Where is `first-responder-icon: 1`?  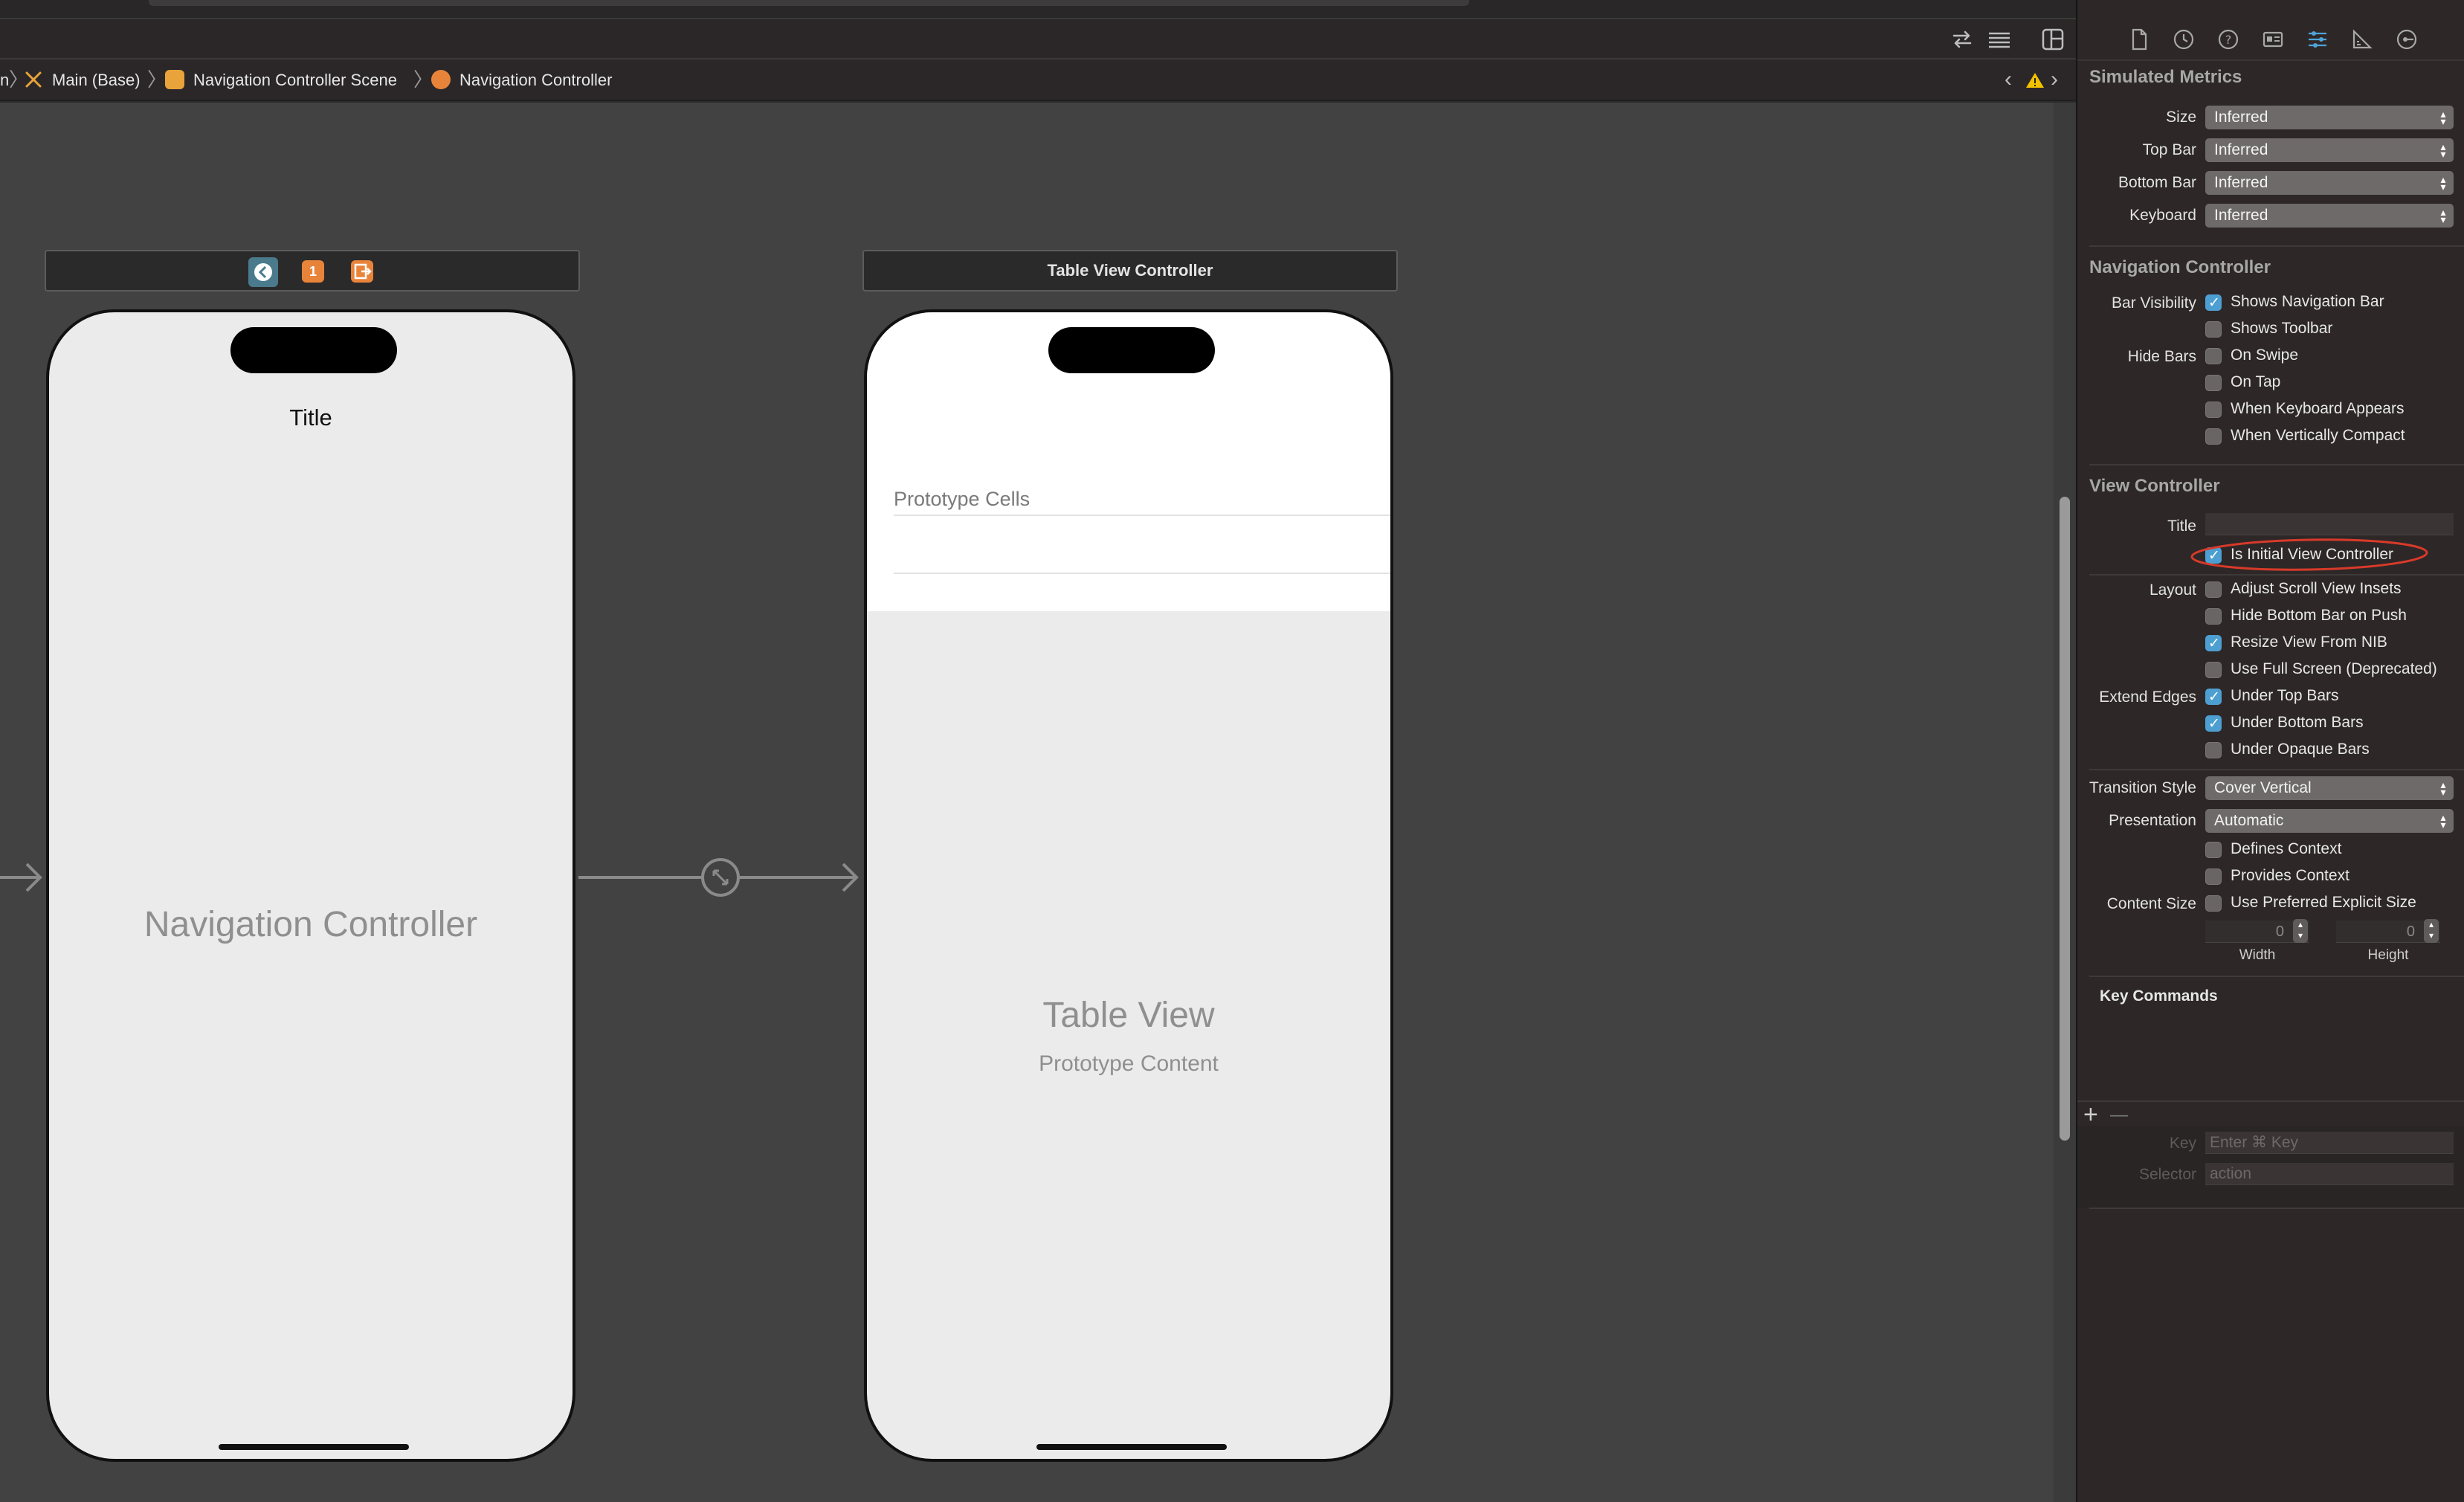
first-responder-icon: 1 is located at coordinates (313, 271).